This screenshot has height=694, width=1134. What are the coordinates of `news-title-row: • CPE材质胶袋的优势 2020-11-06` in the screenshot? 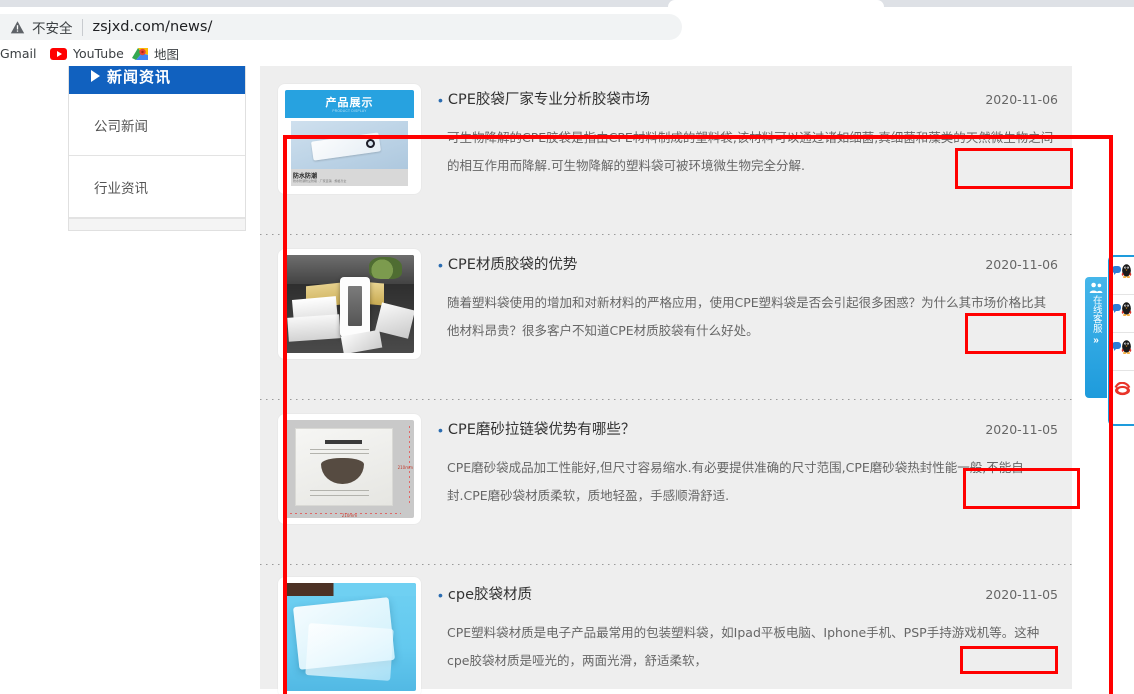 It's located at (748, 265).